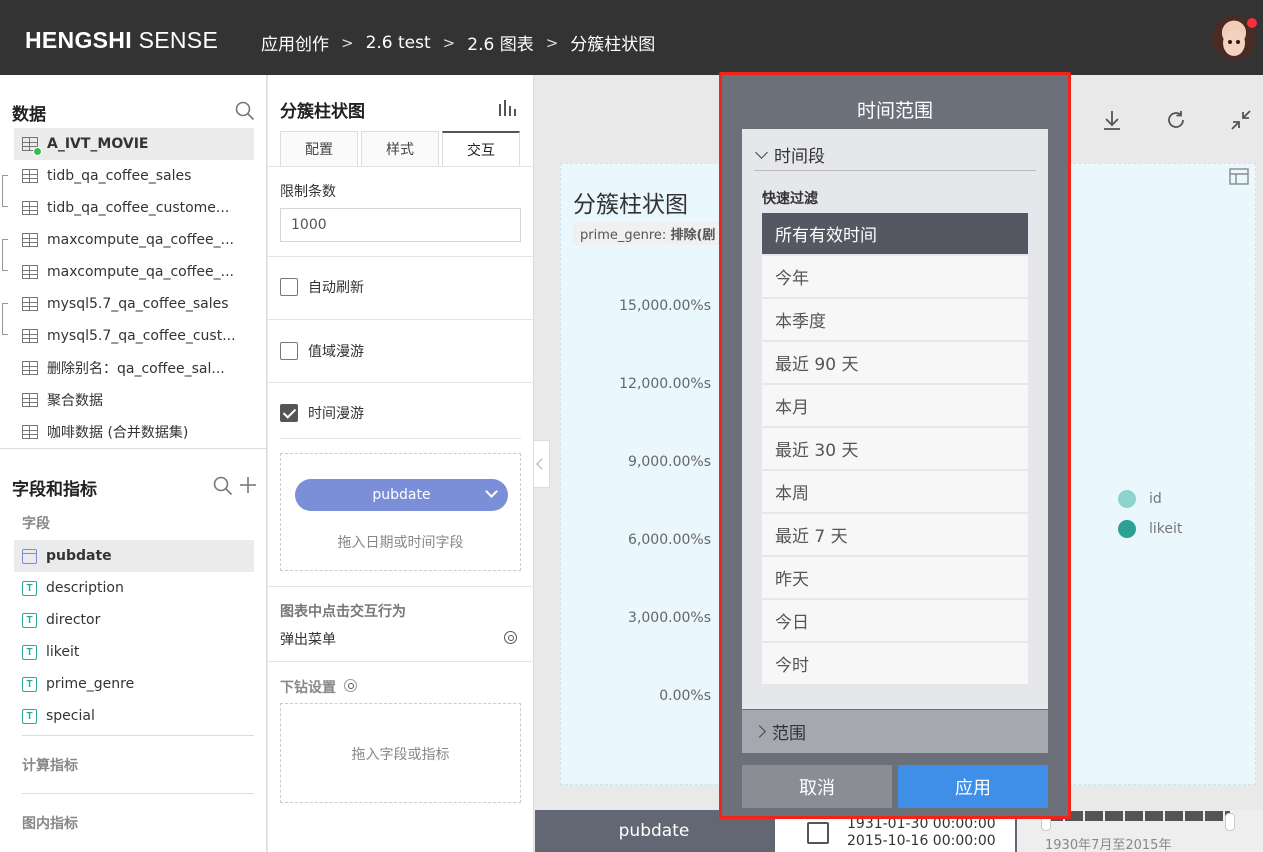 The width and height of the screenshot is (1263, 852). Describe the element at coordinates (542, 464) in the screenshot. I see `collapse-panel-button` at that location.